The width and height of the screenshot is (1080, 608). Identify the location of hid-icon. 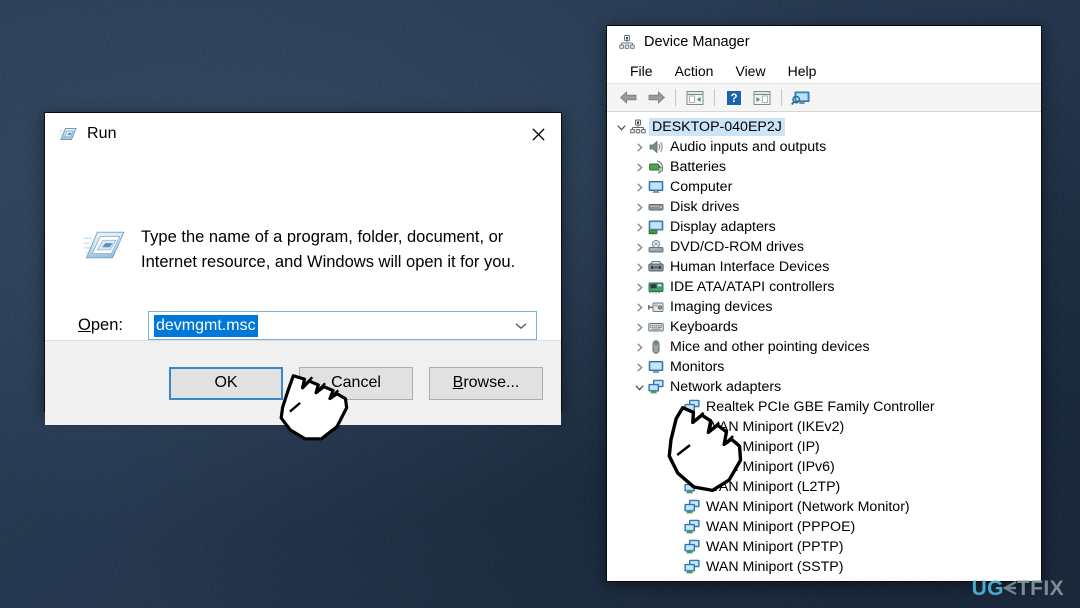
(655, 267).